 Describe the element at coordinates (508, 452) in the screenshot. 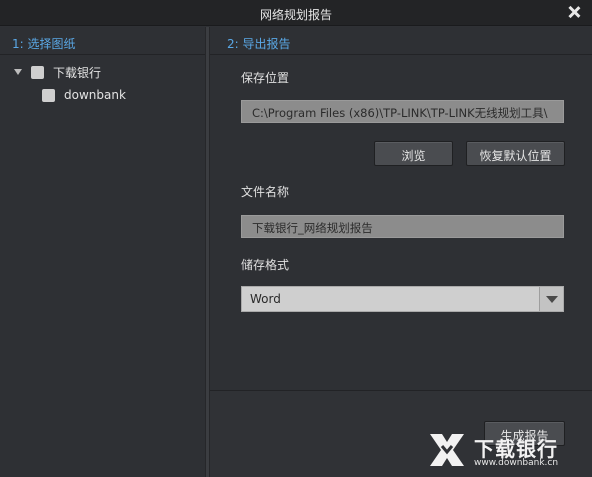

I see `watermark: 下载银行 www.downbank.cn` at that location.